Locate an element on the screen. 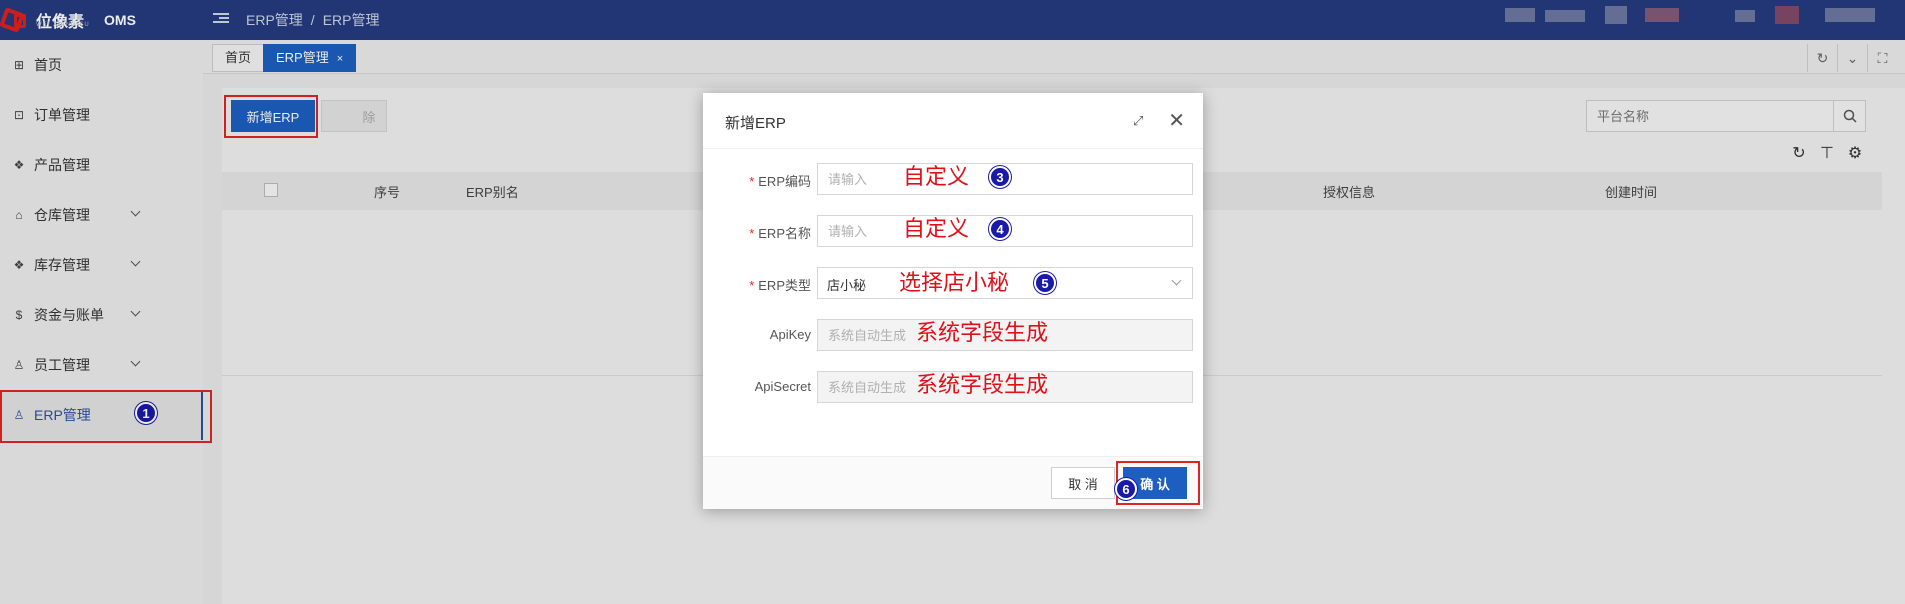 The width and height of the screenshot is (1905, 604). cancel-button: 取 消 is located at coordinates (1083, 483).